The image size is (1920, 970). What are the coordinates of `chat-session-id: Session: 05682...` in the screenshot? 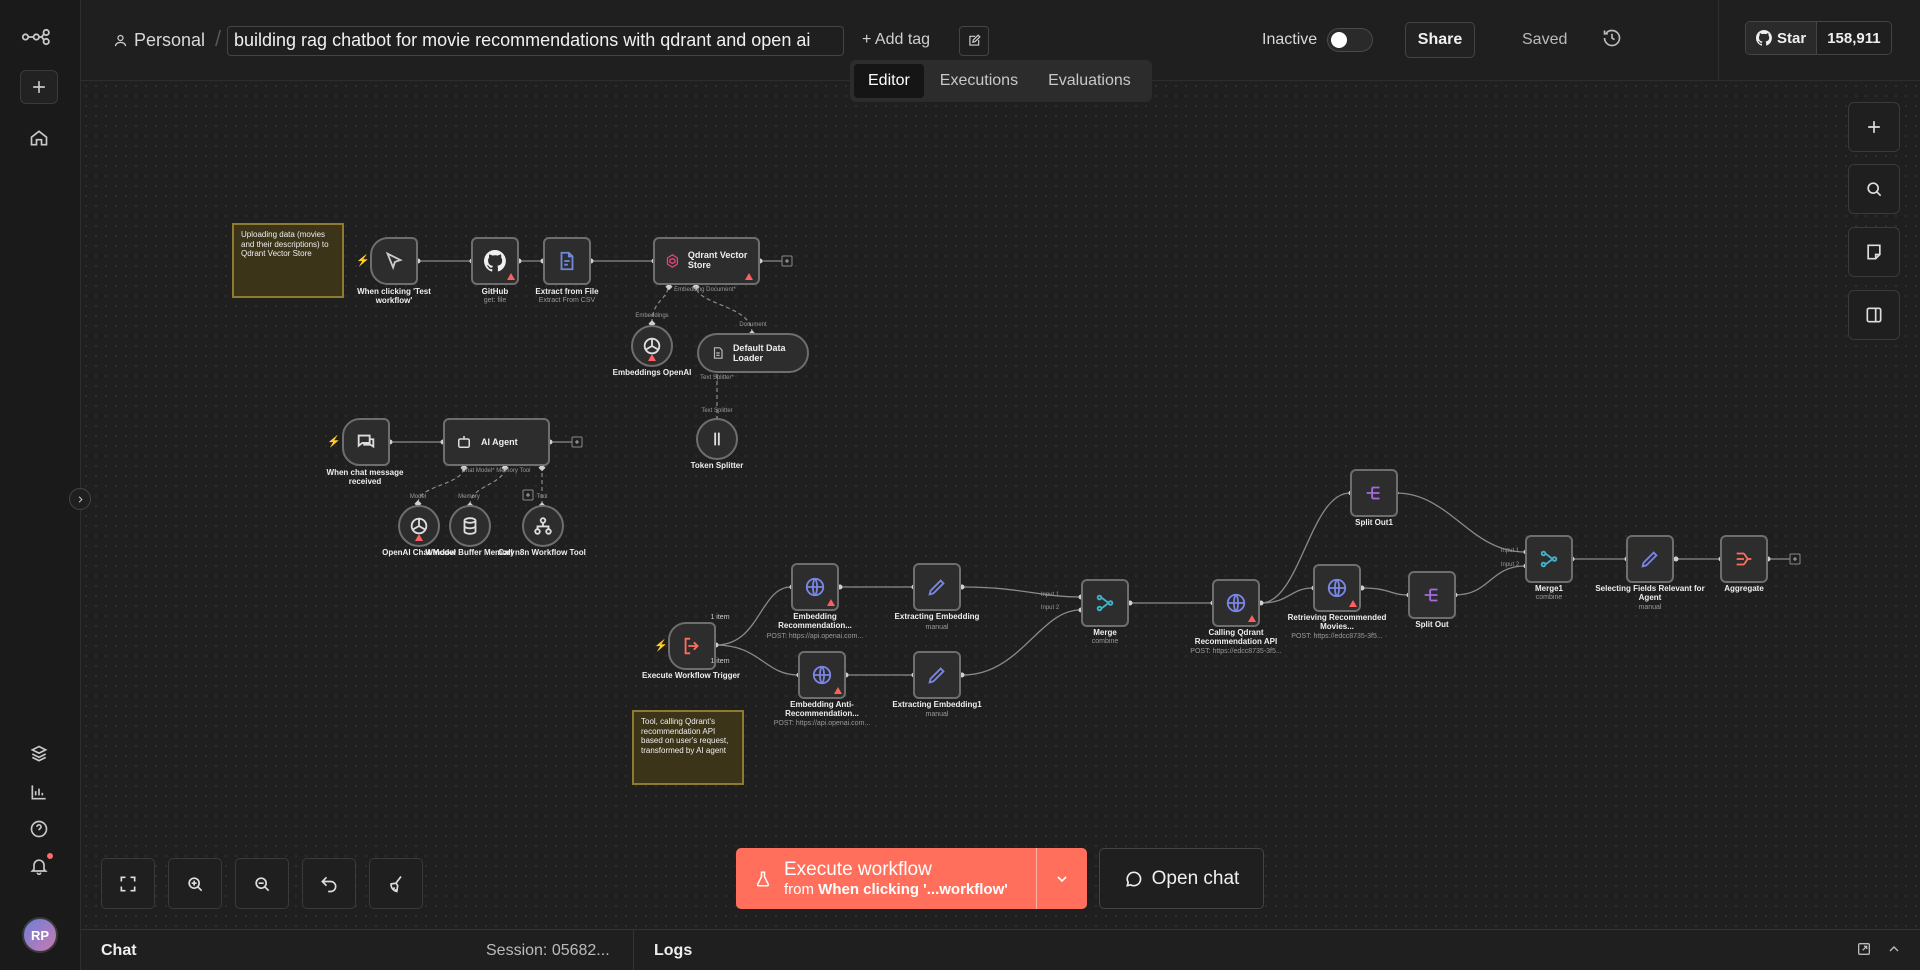 It's located at (548, 950).